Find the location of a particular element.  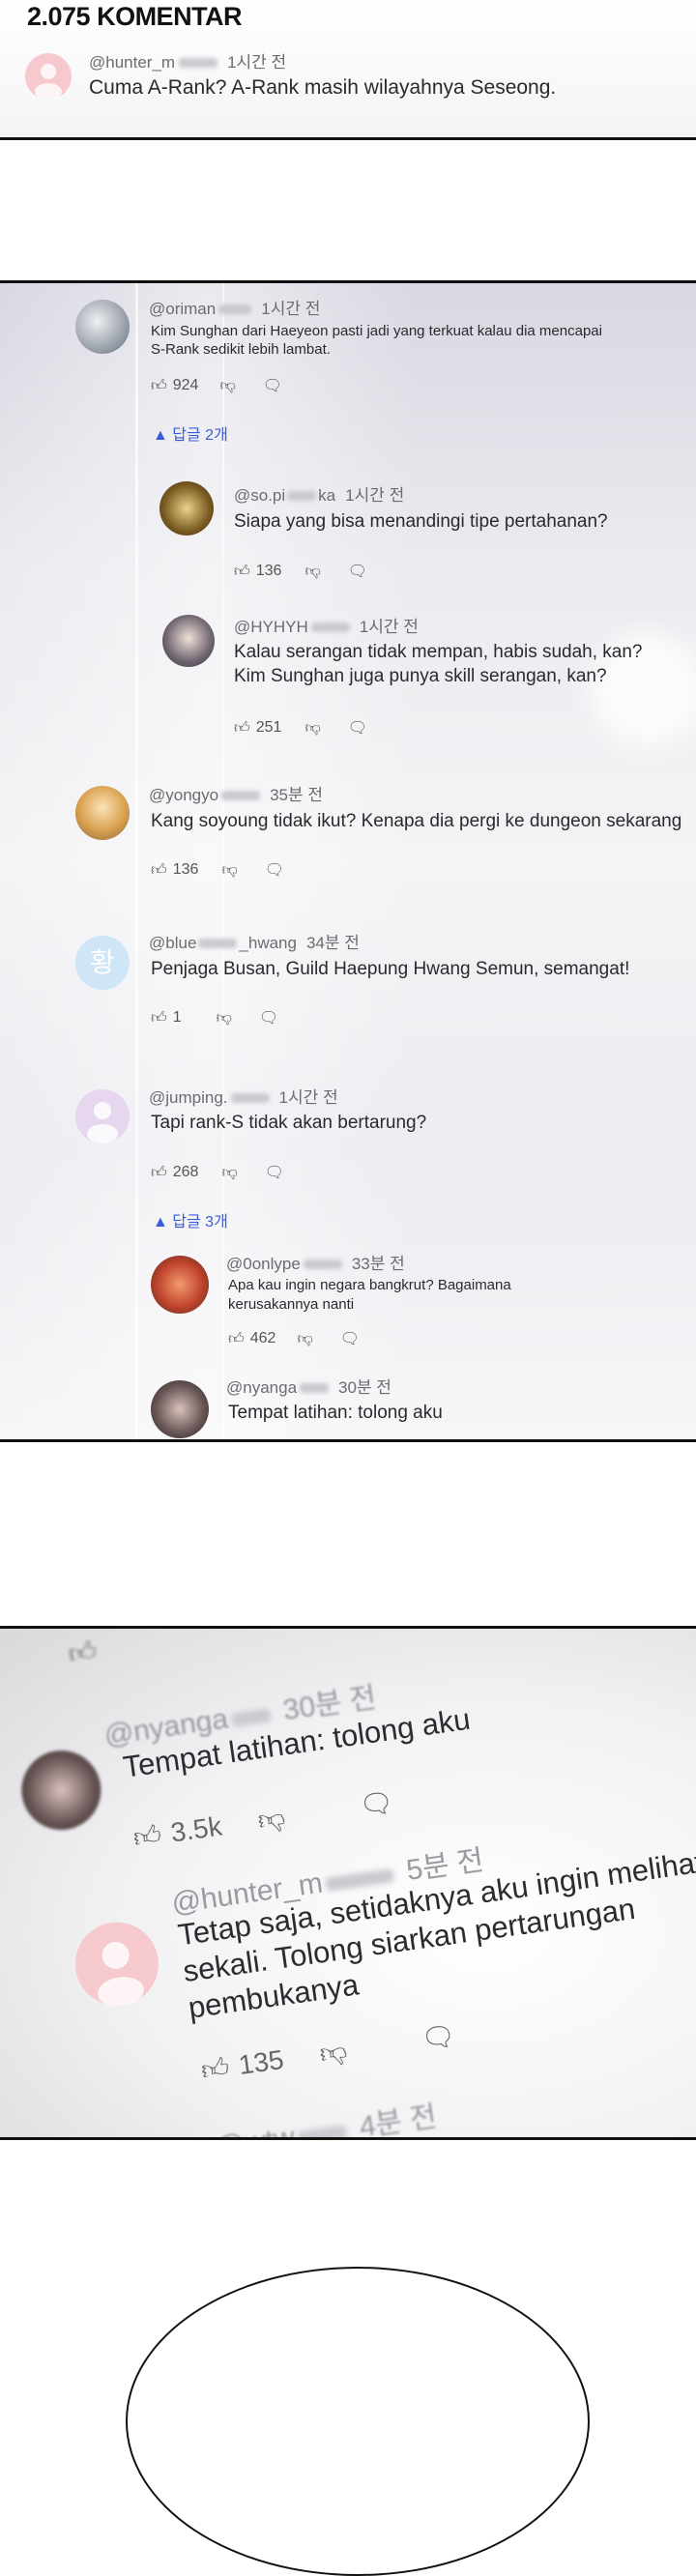

comment-author: @jumping. 1시간 전 is located at coordinates (243, 1096).